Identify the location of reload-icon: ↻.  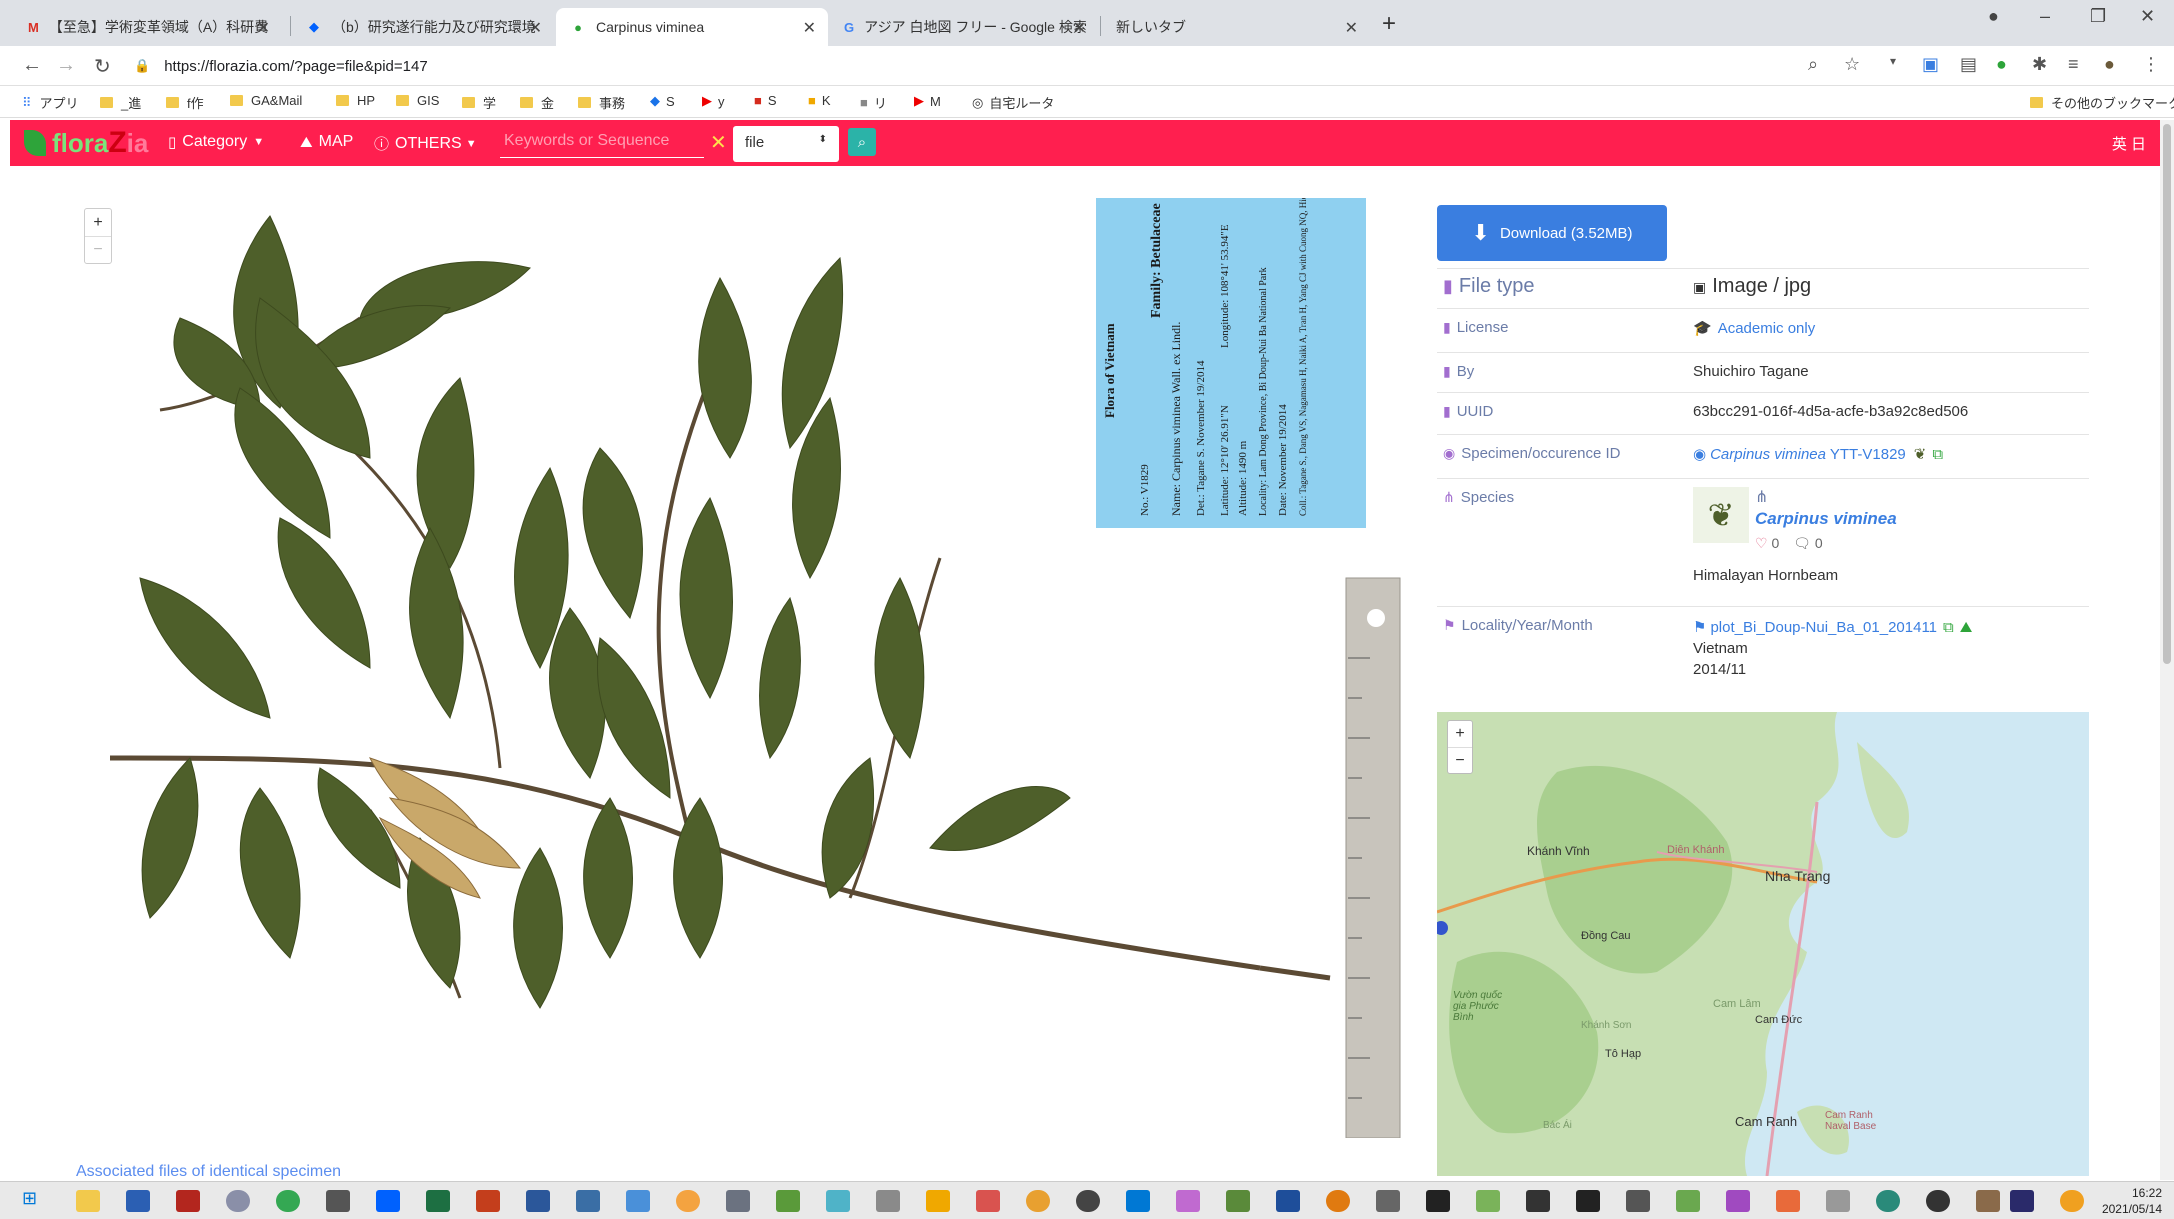
(102, 66).